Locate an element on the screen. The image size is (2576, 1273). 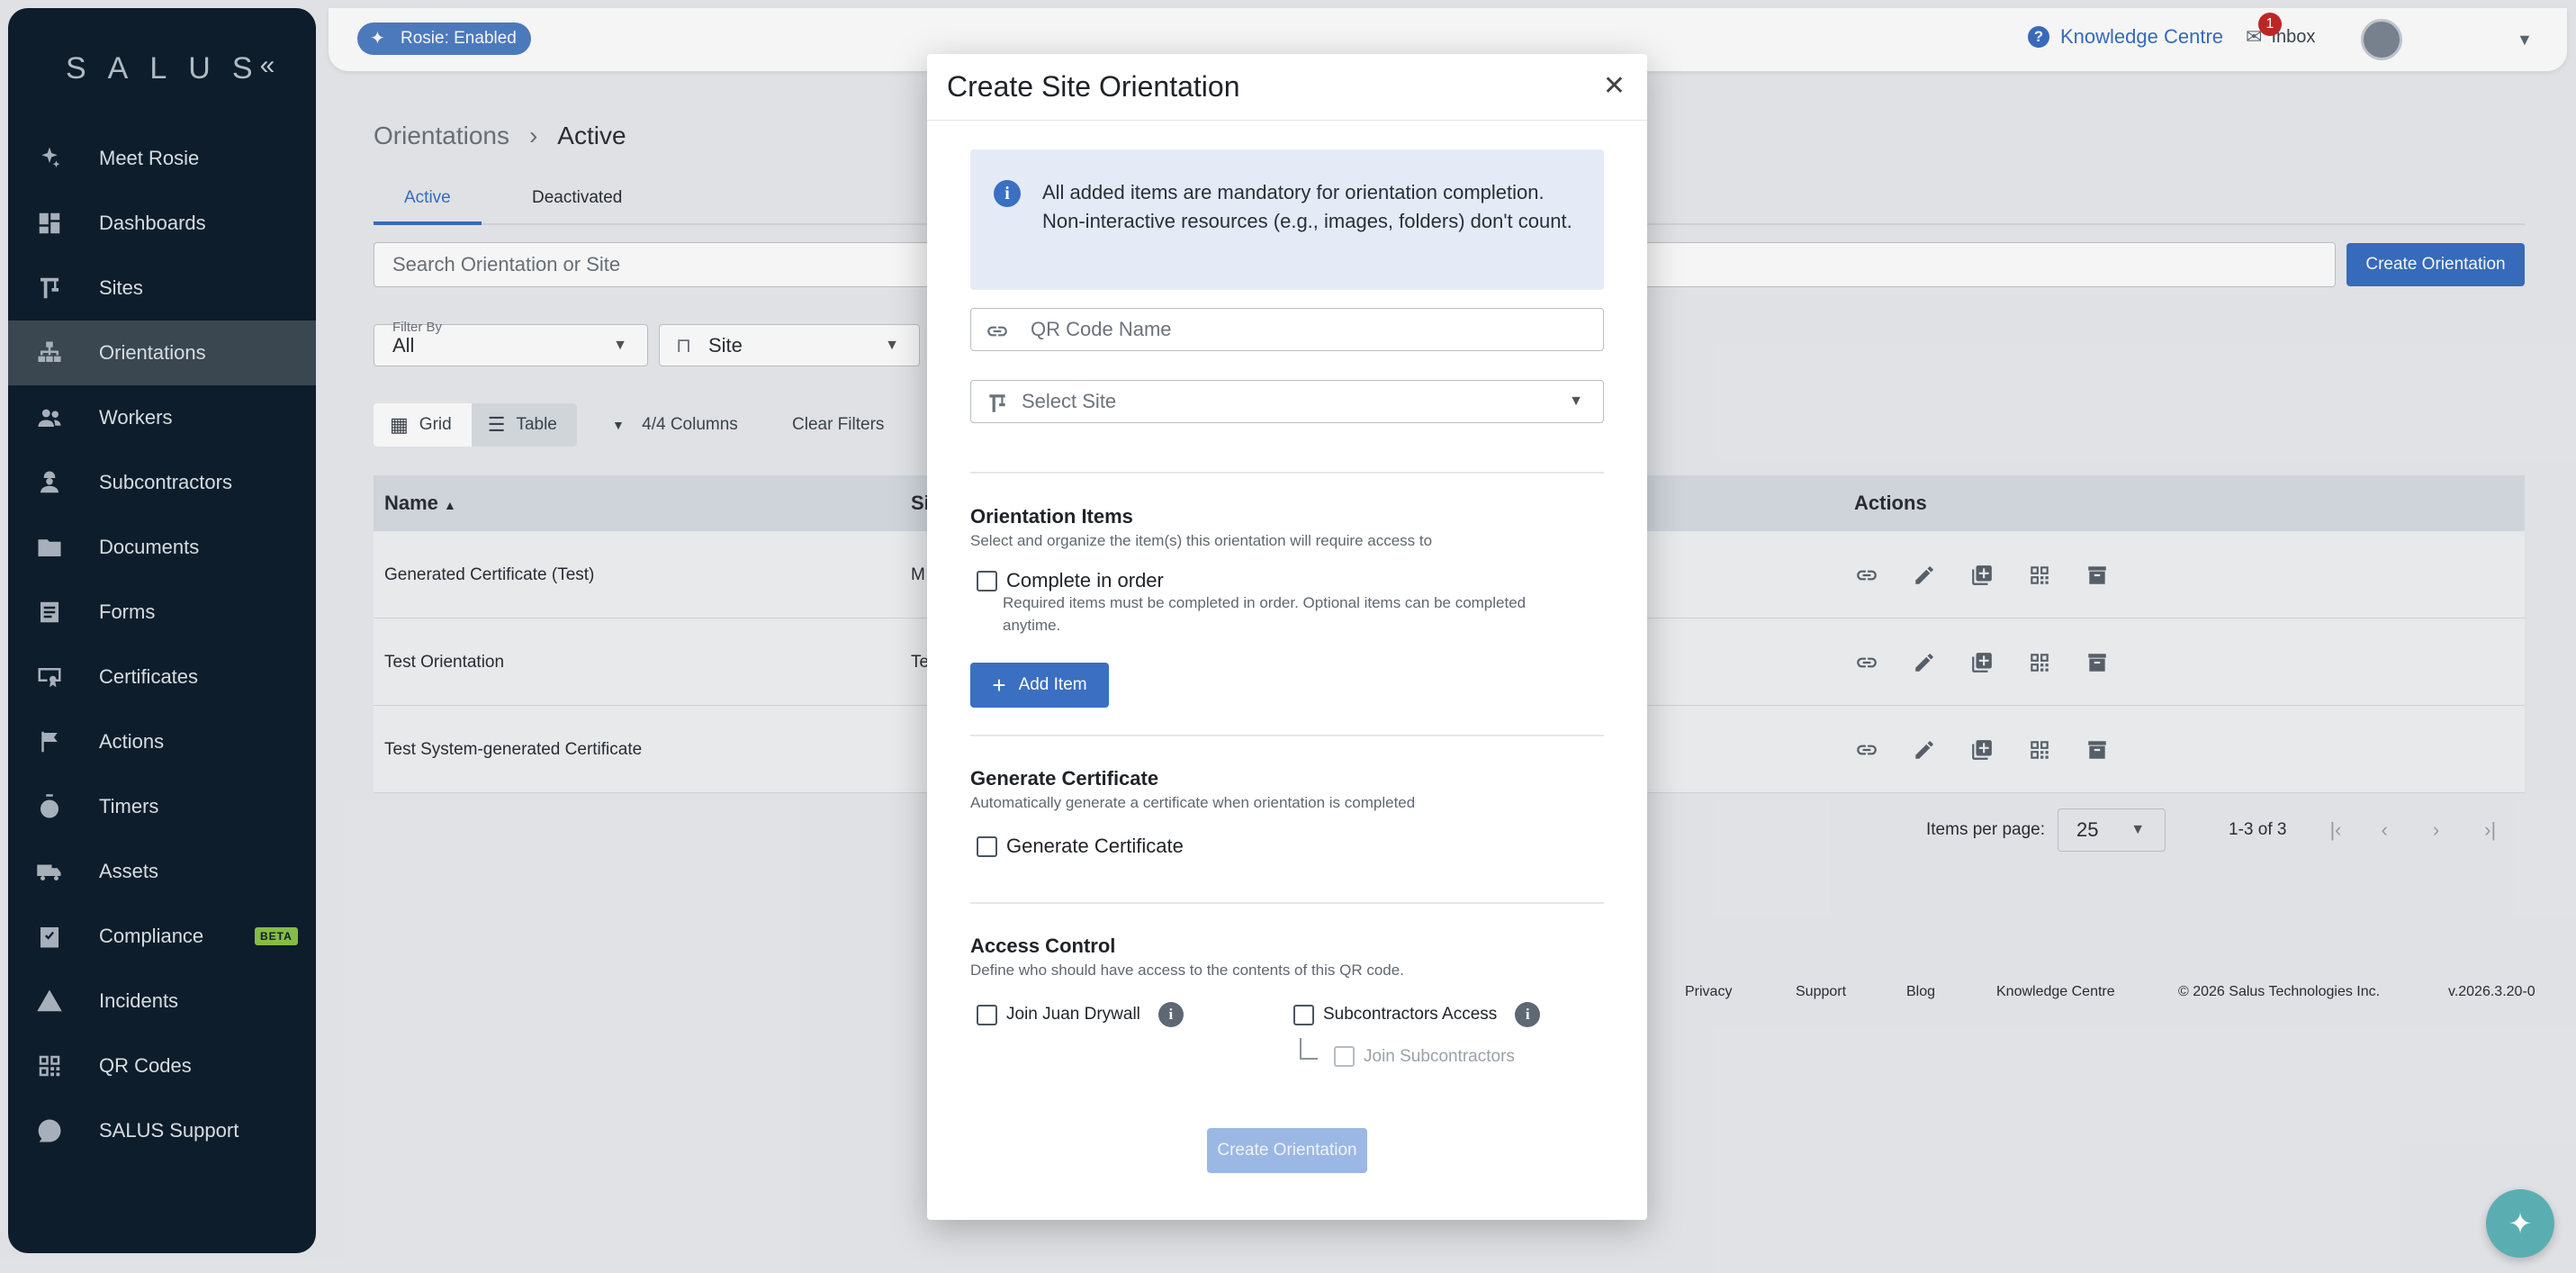
subcontractors-access-checkbox: Subcontractors Access i is located at coordinates (1417, 1015).